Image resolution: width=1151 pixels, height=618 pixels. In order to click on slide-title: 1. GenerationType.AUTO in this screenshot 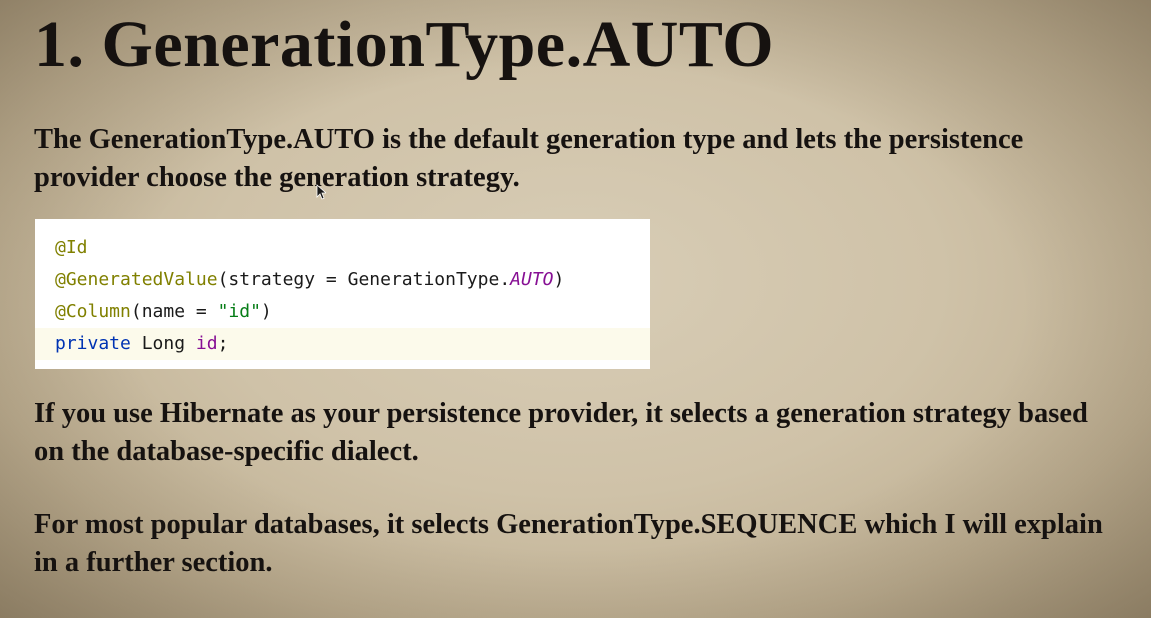, I will do `click(404, 44)`.